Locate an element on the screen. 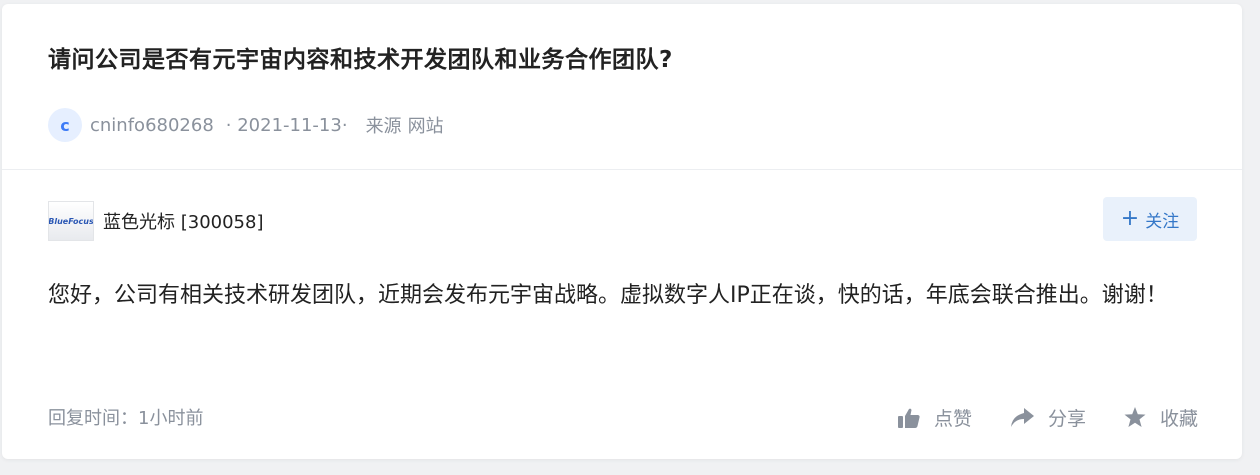  like-button: 点赞 is located at coordinates (934, 417).